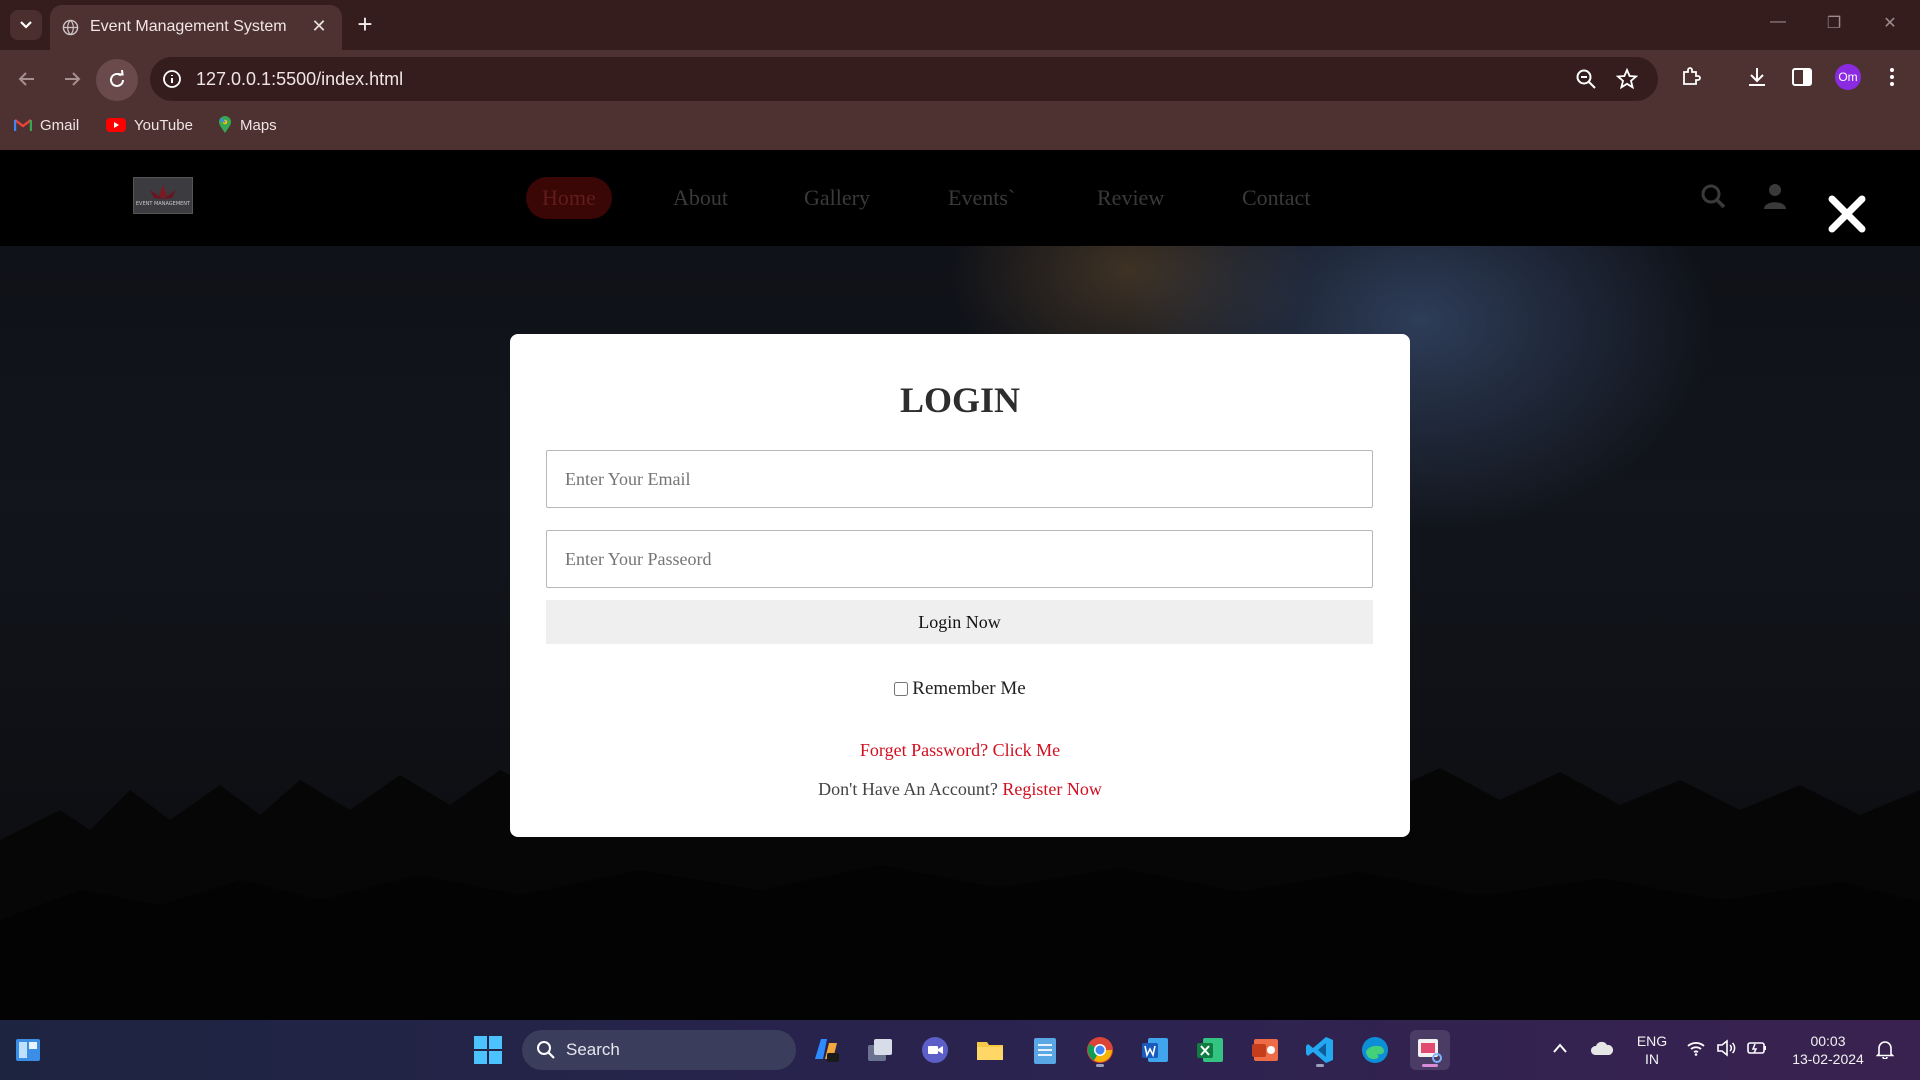 The height and width of the screenshot is (1080, 1920). What do you see at coordinates (837, 198) in the screenshot?
I see `nav-gallery: Gallery` at bounding box center [837, 198].